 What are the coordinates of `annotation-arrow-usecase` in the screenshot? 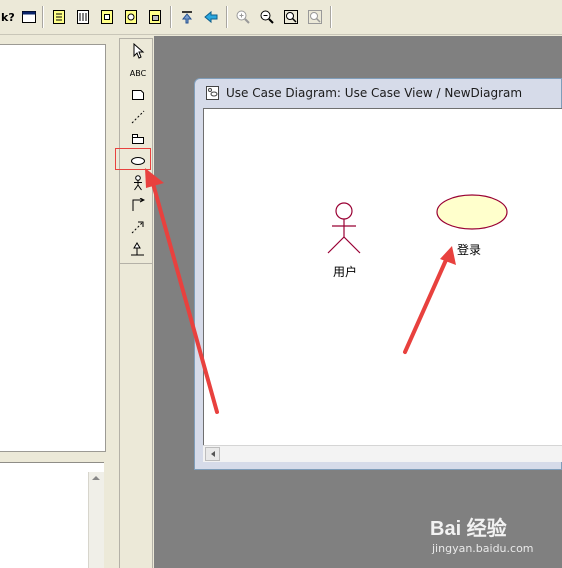 It's located at (429, 300).